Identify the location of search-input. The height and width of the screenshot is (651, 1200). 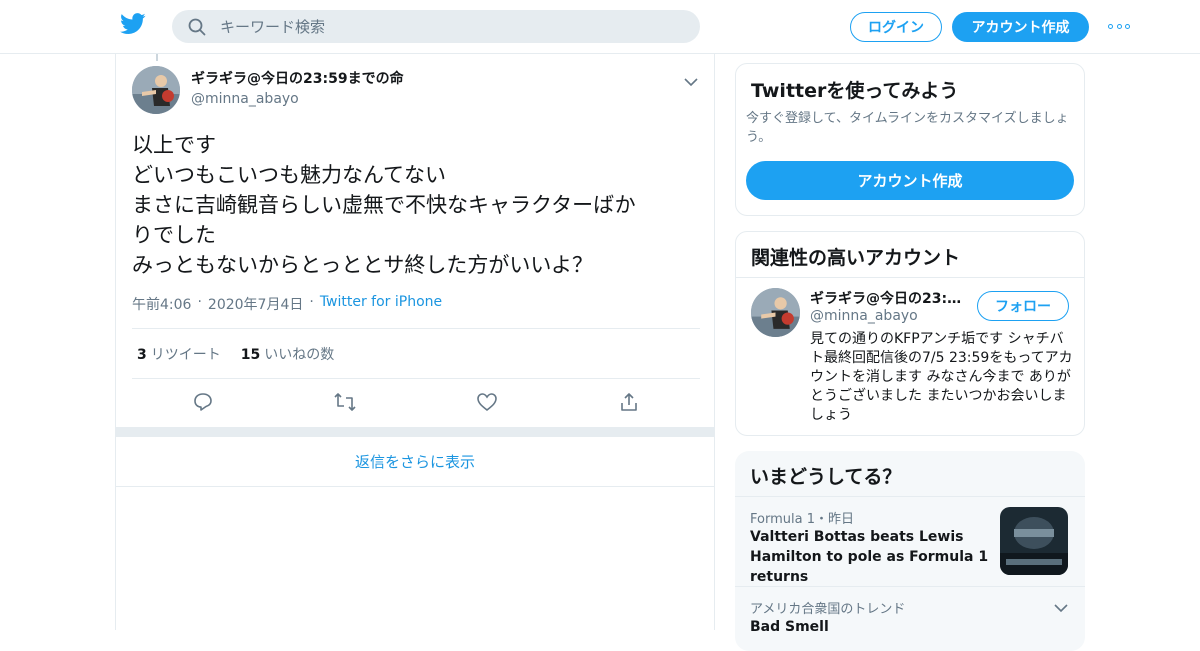
(440, 26).